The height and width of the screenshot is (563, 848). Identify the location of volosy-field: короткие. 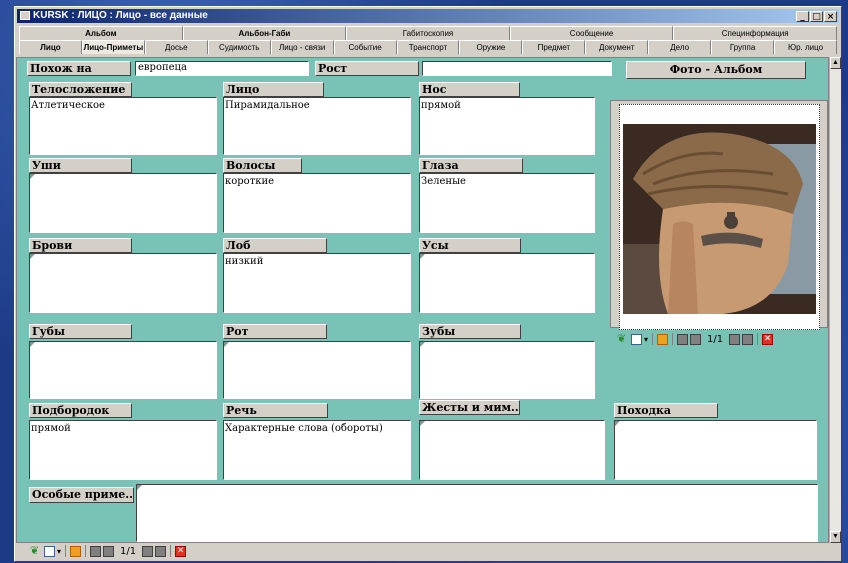
(317, 203).